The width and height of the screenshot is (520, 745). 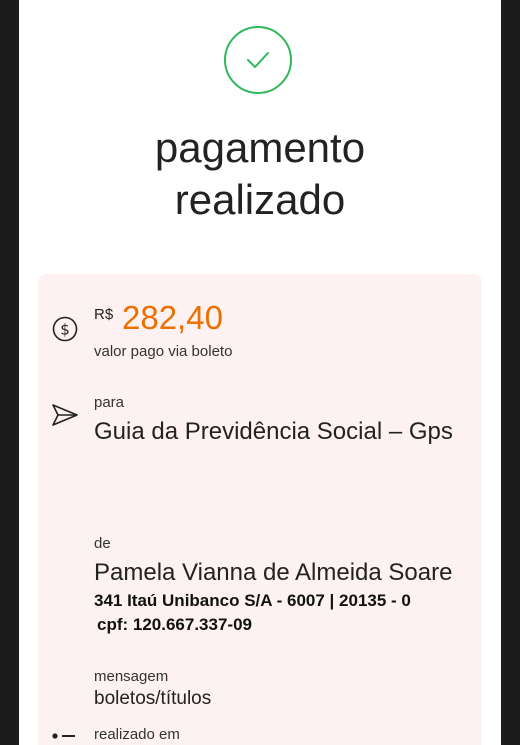 I want to click on amount-description: valor pago via boleto, so click(x=163, y=351).